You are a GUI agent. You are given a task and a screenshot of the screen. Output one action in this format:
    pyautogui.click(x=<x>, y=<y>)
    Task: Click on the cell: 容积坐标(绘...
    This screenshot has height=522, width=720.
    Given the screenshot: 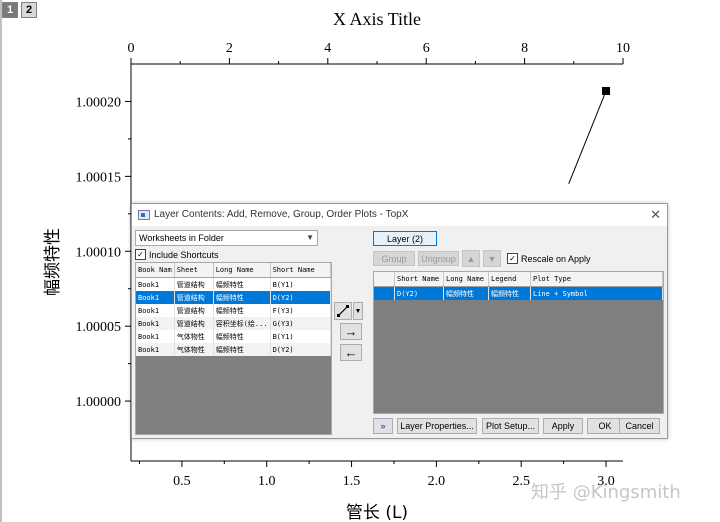 What is the action you would take?
    pyautogui.click(x=242, y=323)
    